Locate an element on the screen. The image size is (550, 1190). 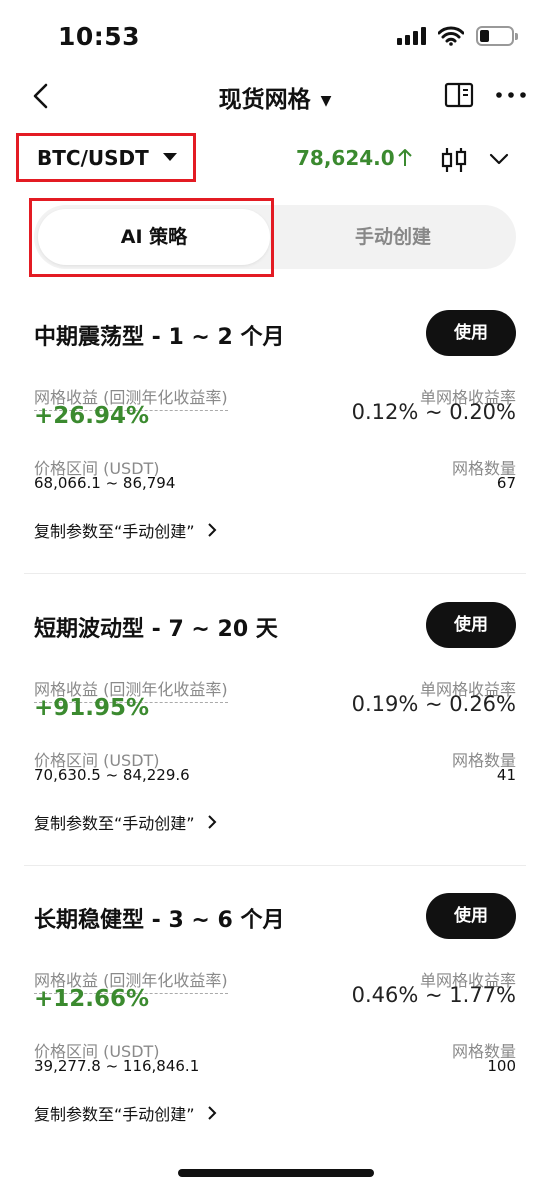
strategy-title: 短期波动型 - 7 ~ 20 天 is located at coordinates (156, 629).